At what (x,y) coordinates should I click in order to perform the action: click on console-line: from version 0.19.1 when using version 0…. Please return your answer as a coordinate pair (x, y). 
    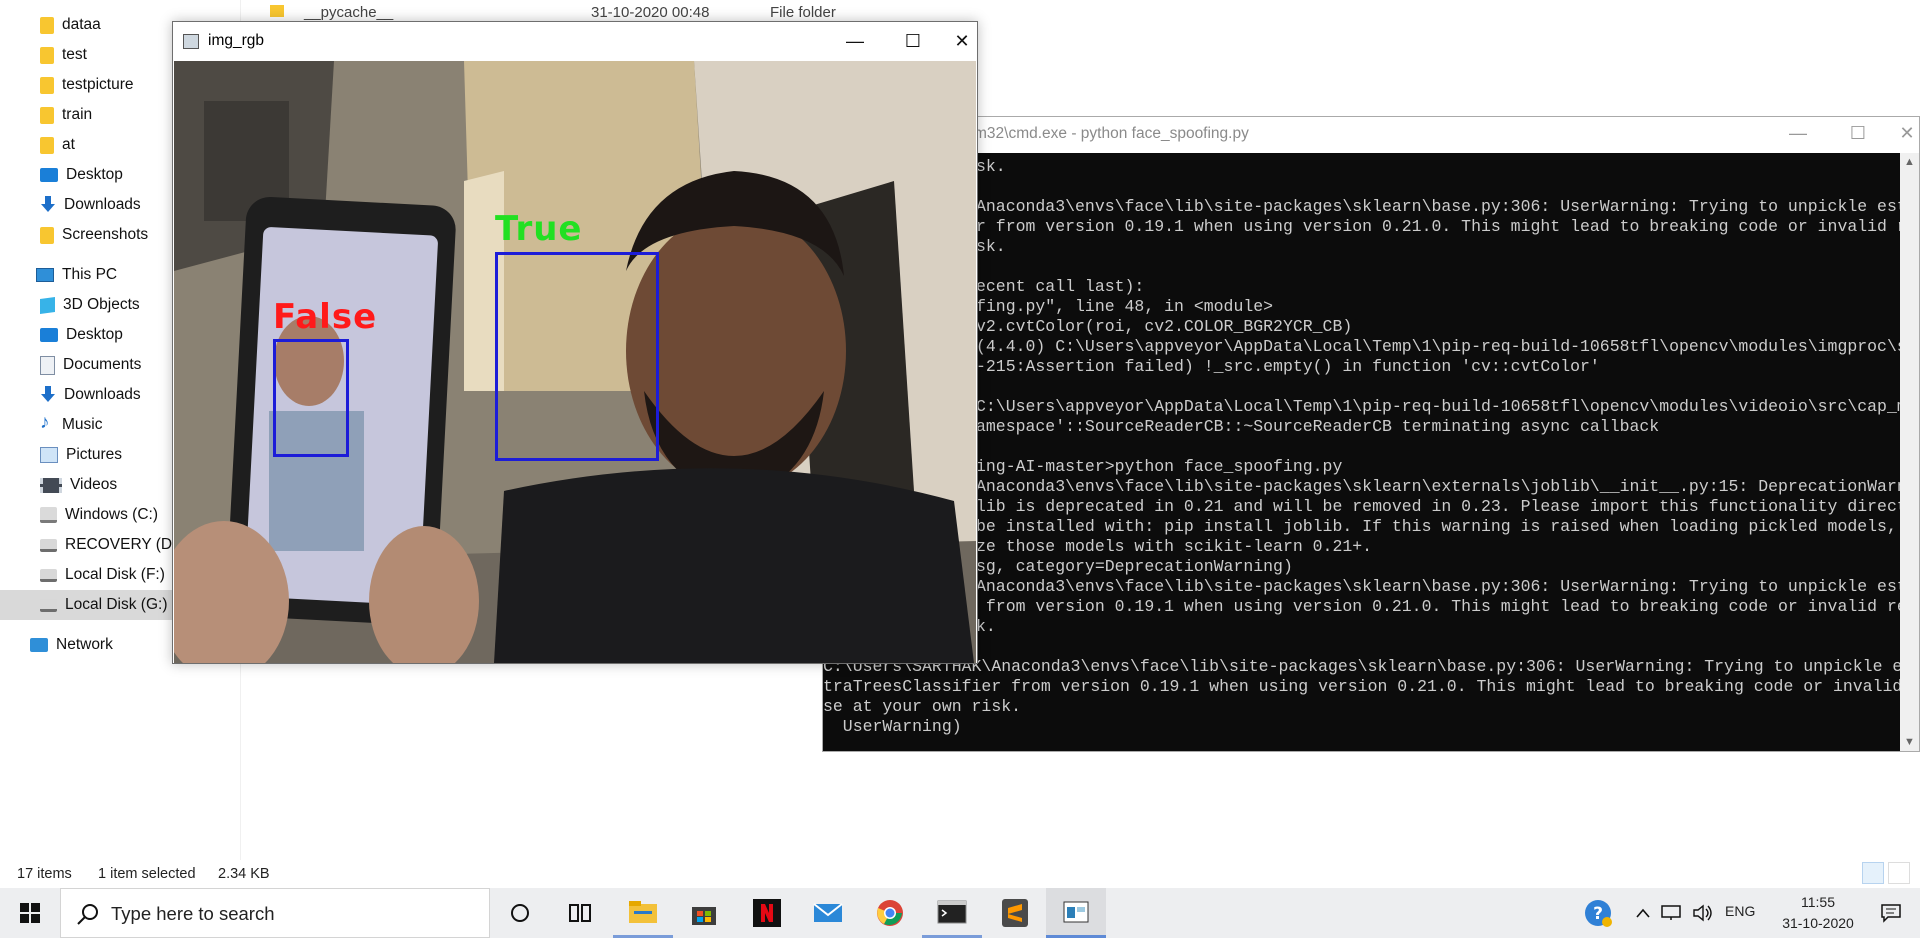
    Looking at the image, I should click on (1438, 606).